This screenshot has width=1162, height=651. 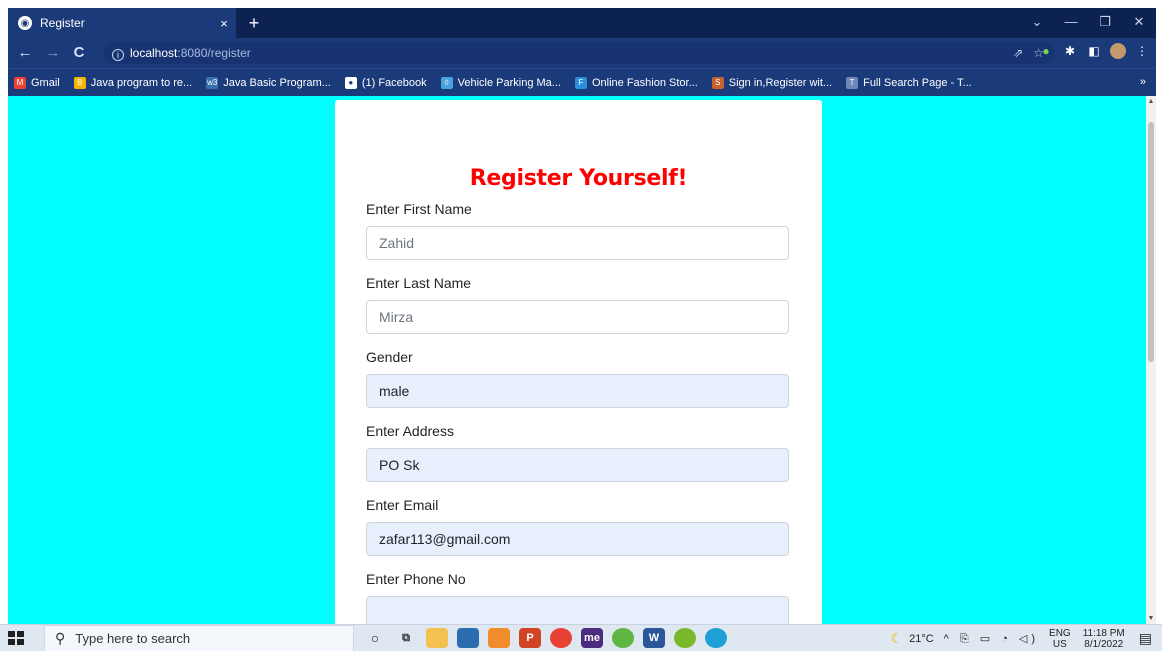 What do you see at coordinates (921, 638) in the screenshot?
I see `temperature: 21°C` at bounding box center [921, 638].